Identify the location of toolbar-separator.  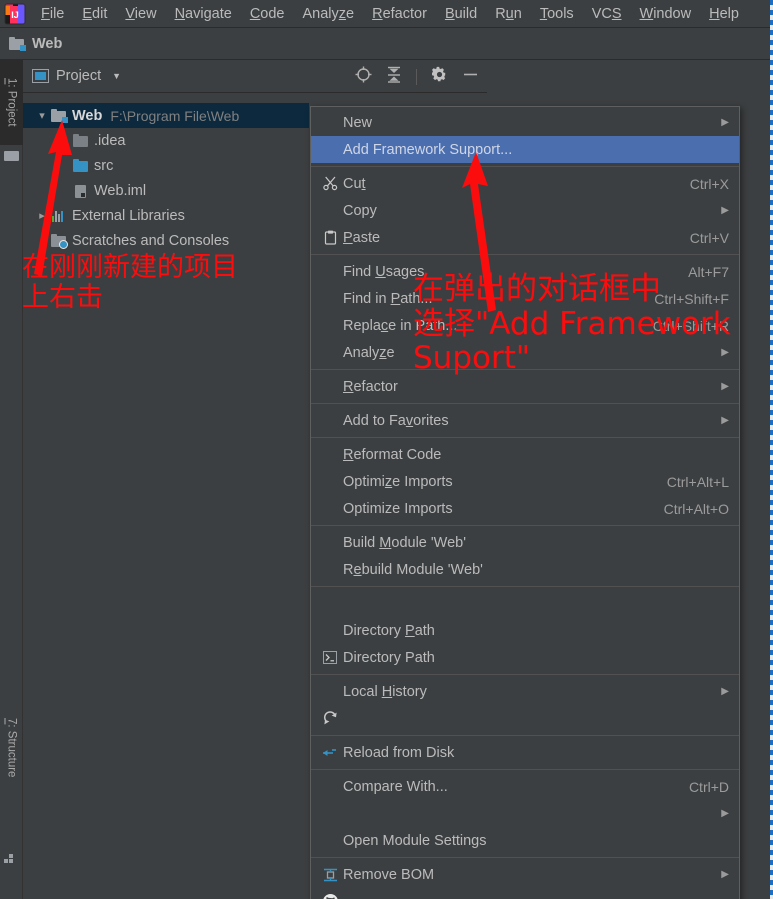
(416, 76).